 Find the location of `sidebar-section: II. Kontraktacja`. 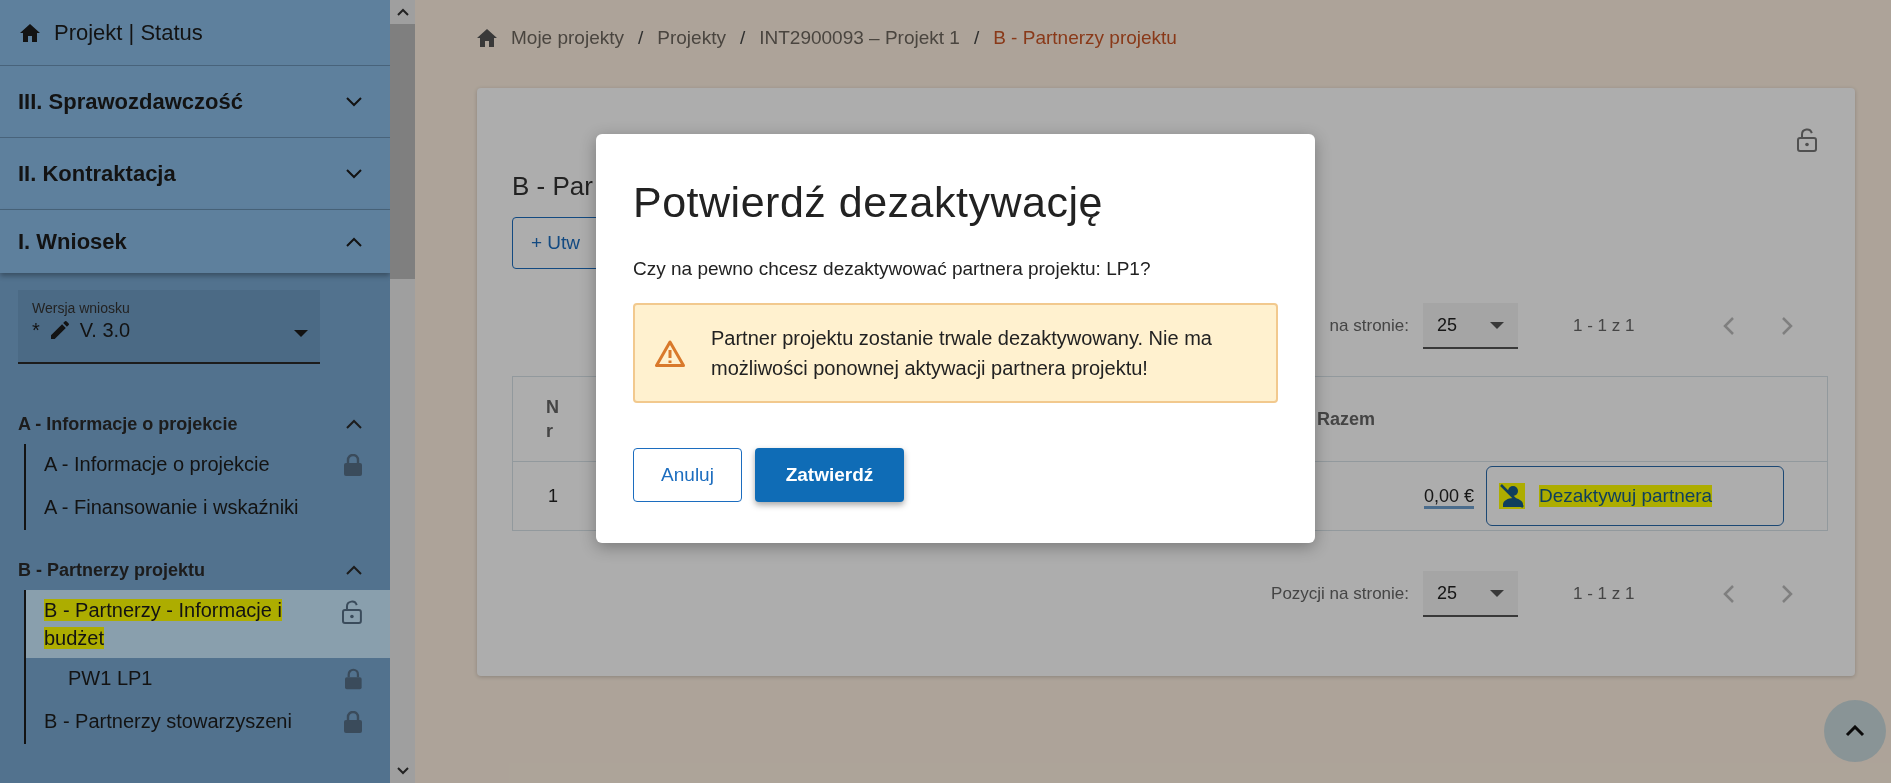

sidebar-section: II. Kontraktacja is located at coordinates (195, 174).